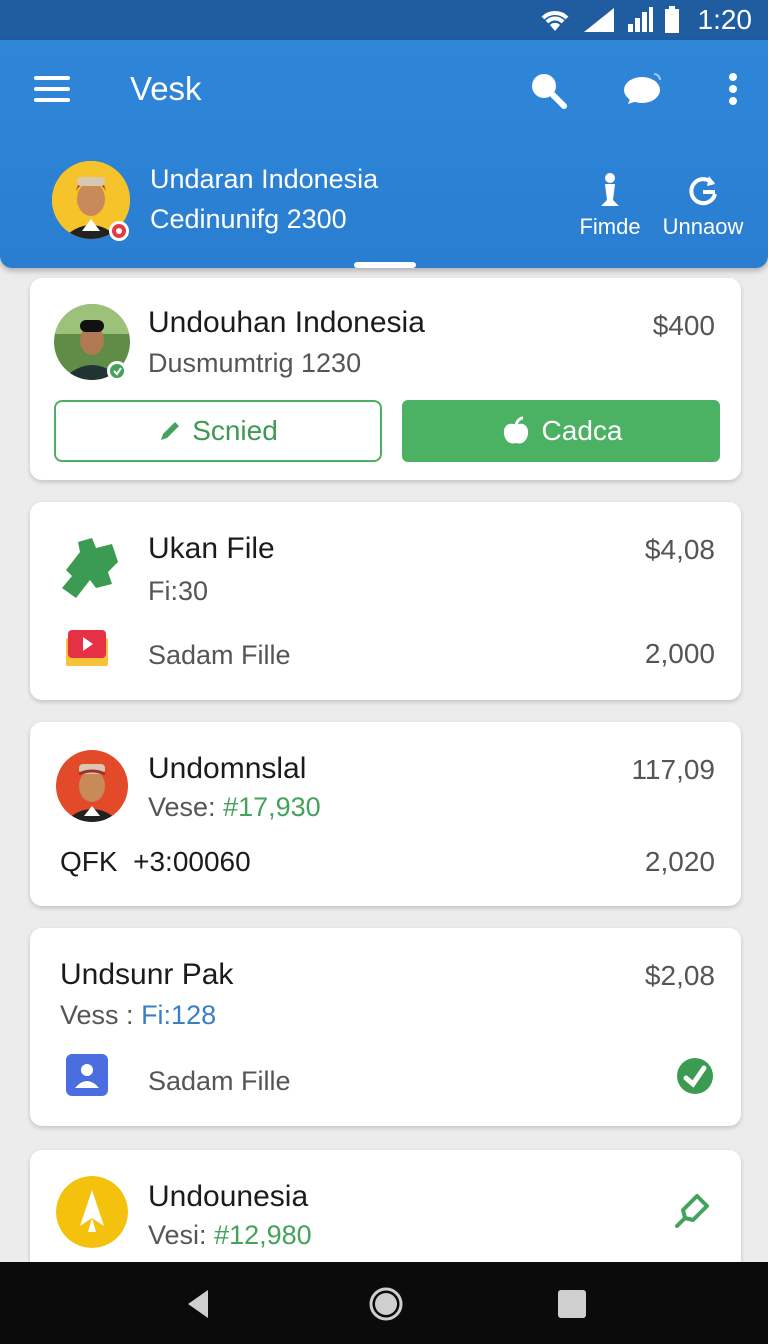 This screenshot has width=768, height=1344. What do you see at coordinates (87, 1075) in the screenshot?
I see `contact-icon` at bounding box center [87, 1075].